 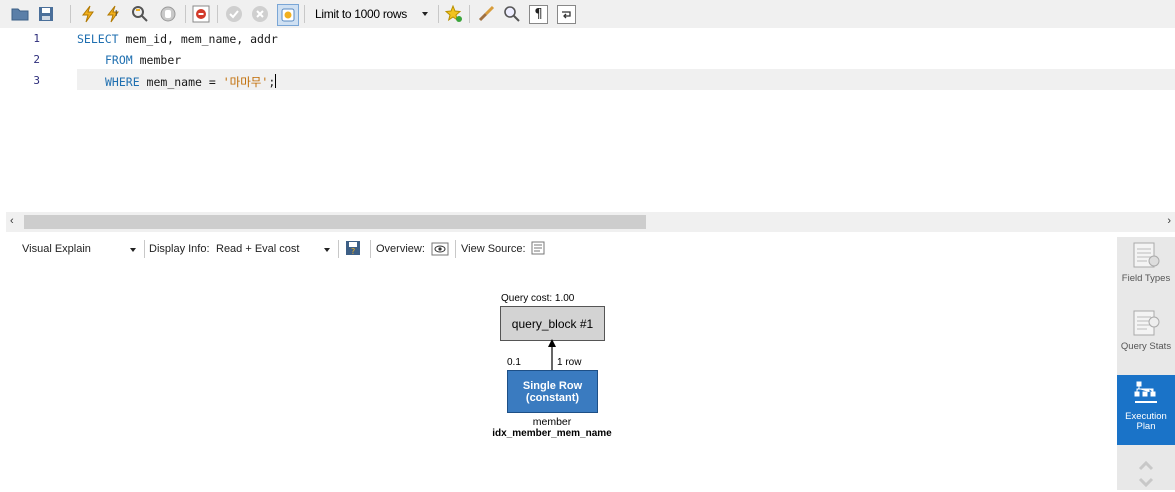 I want to click on query-block-node: query_block #1, so click(x=552, y=323).